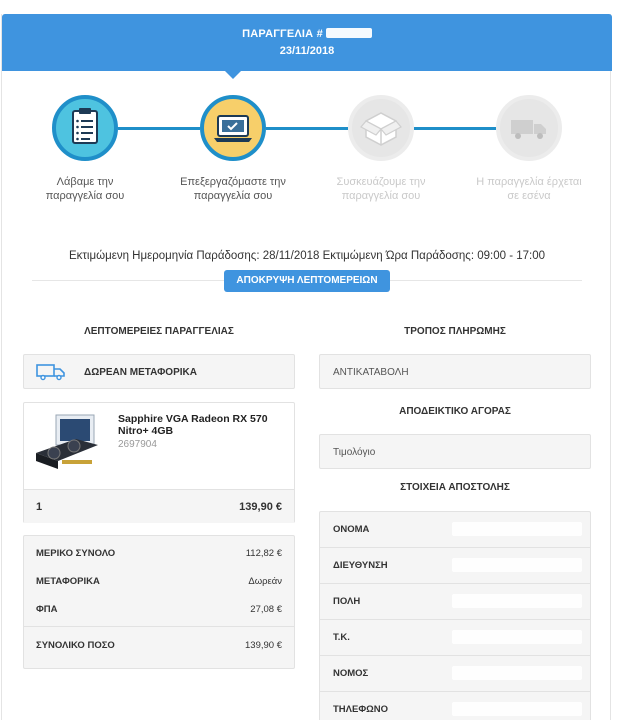 The height and width of the screenshot is (720, 639). I want to click on step-received, so click(85, 128).